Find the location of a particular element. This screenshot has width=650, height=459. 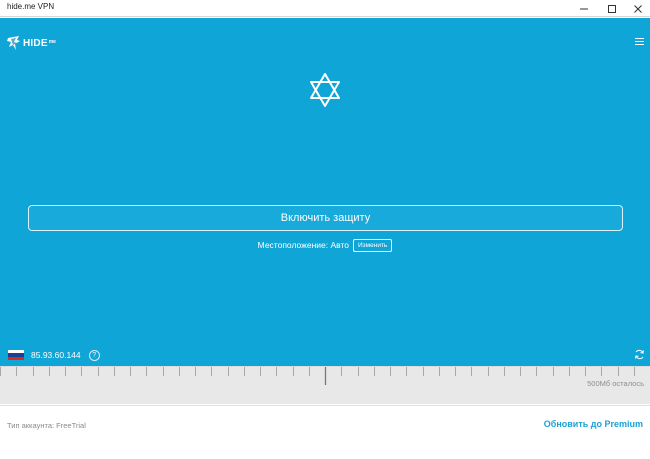

window-title: hide.me VPN is located at coordinates (31, 6).